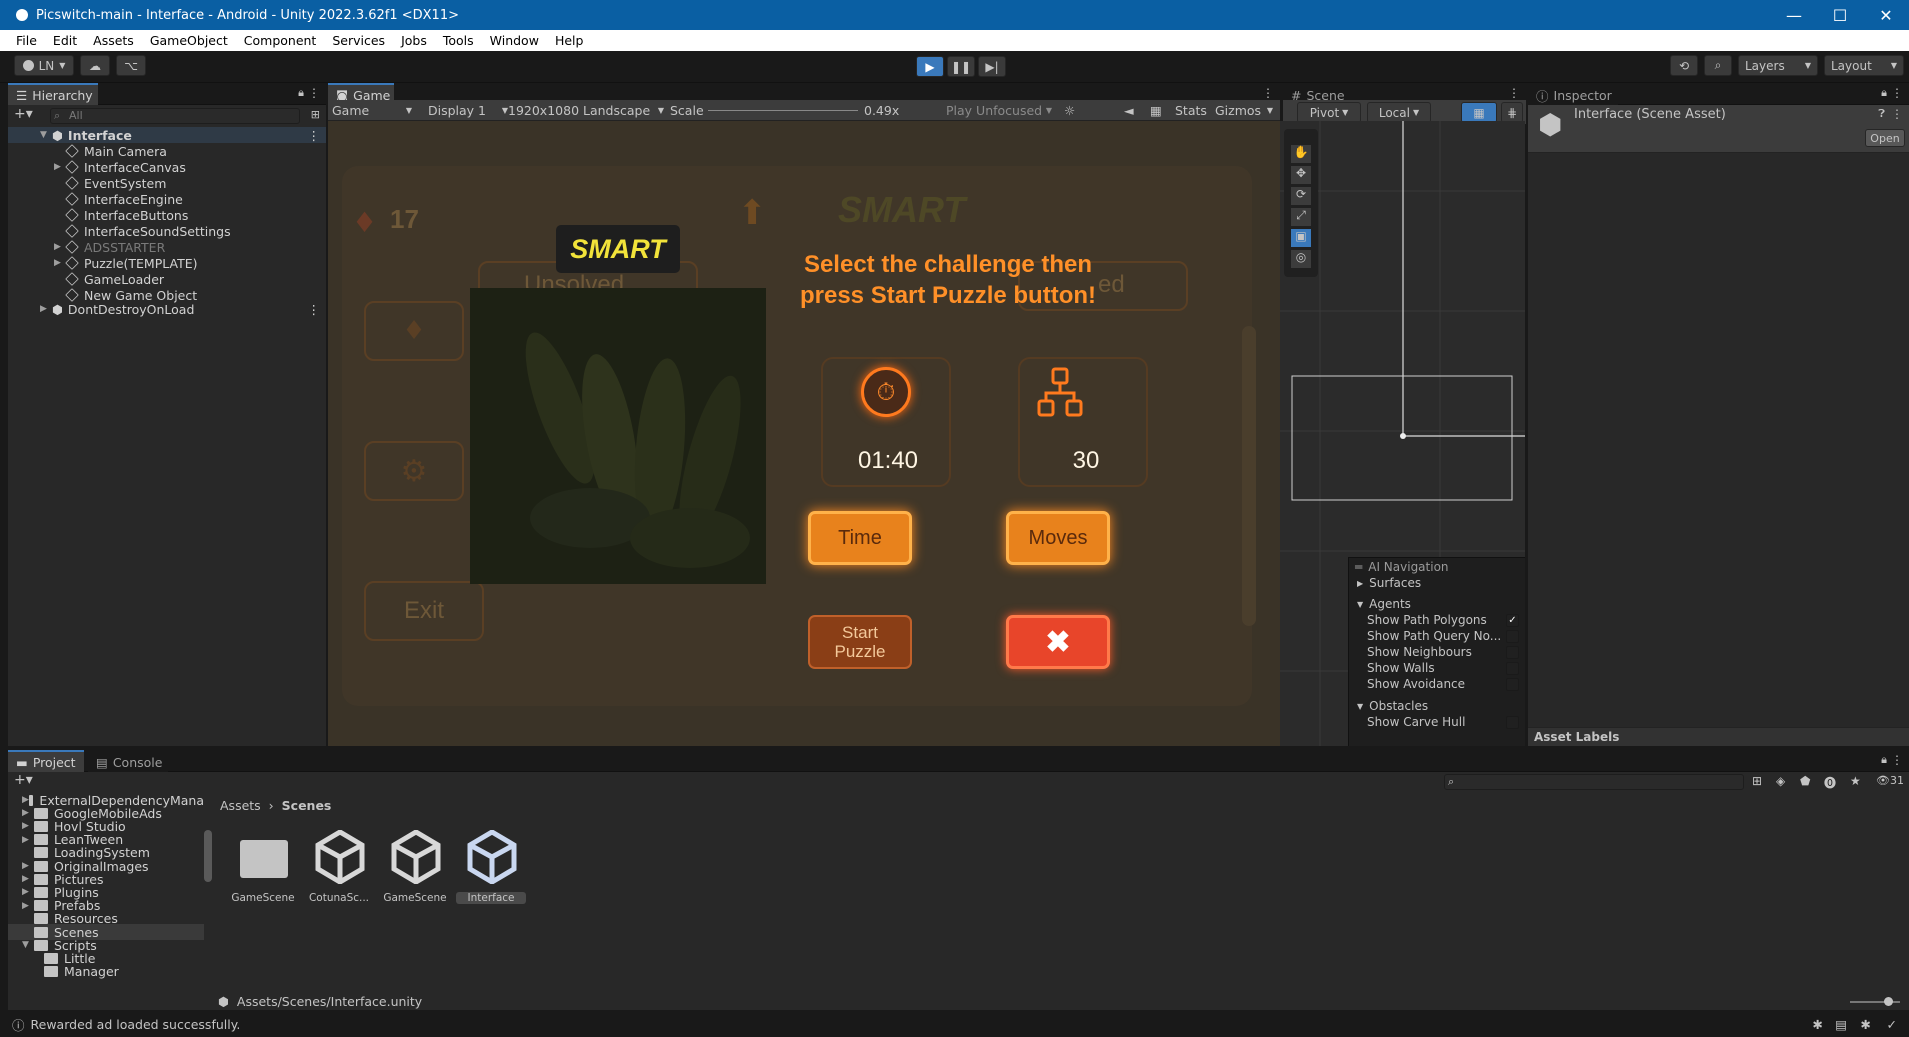 The image size is (1909, 1037). What do you see at coordinates (1866, 1024) in the screenshot?
I see `progress-icon: ✱` at bounding box center [1866, 1024].